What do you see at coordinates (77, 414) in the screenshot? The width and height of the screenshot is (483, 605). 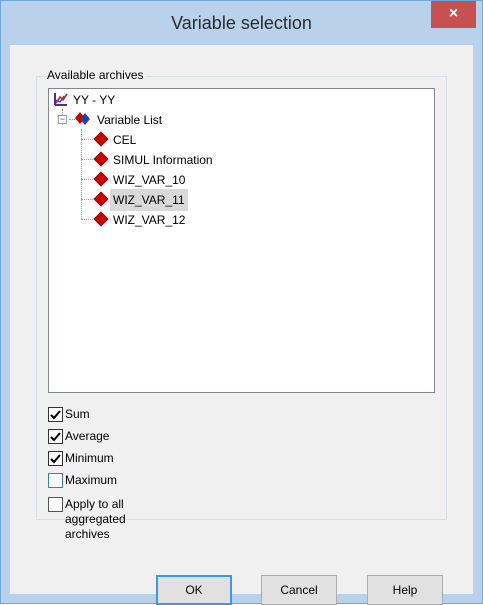 I see `sum-label: Sum` at bounding box center [77, 414].